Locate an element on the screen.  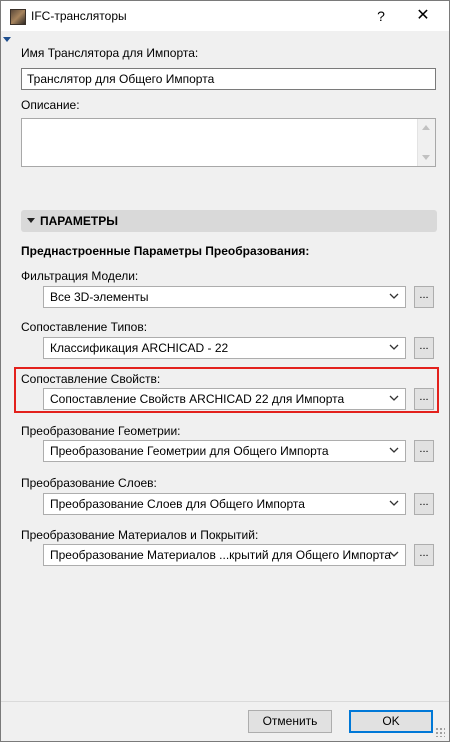
cancel-button: Отменить is located at coordinates (290, 721).